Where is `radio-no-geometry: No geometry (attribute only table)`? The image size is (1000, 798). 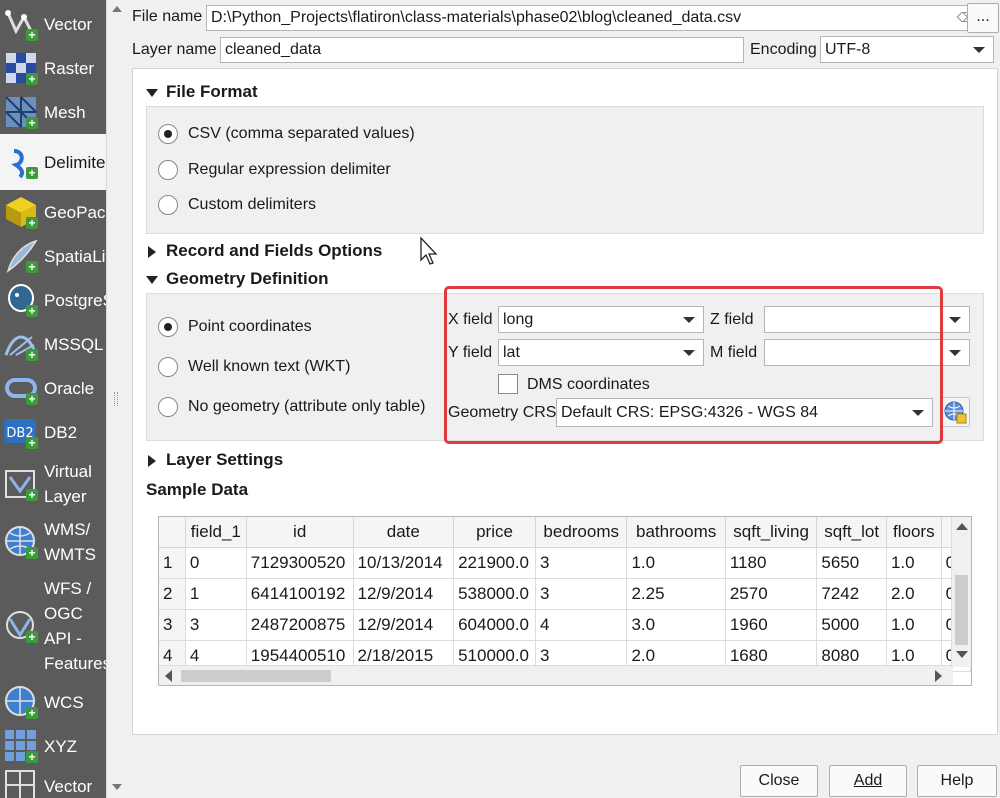
radio-no-geometry: No geometry (attribute only table) is located at coordinates (291, 407).